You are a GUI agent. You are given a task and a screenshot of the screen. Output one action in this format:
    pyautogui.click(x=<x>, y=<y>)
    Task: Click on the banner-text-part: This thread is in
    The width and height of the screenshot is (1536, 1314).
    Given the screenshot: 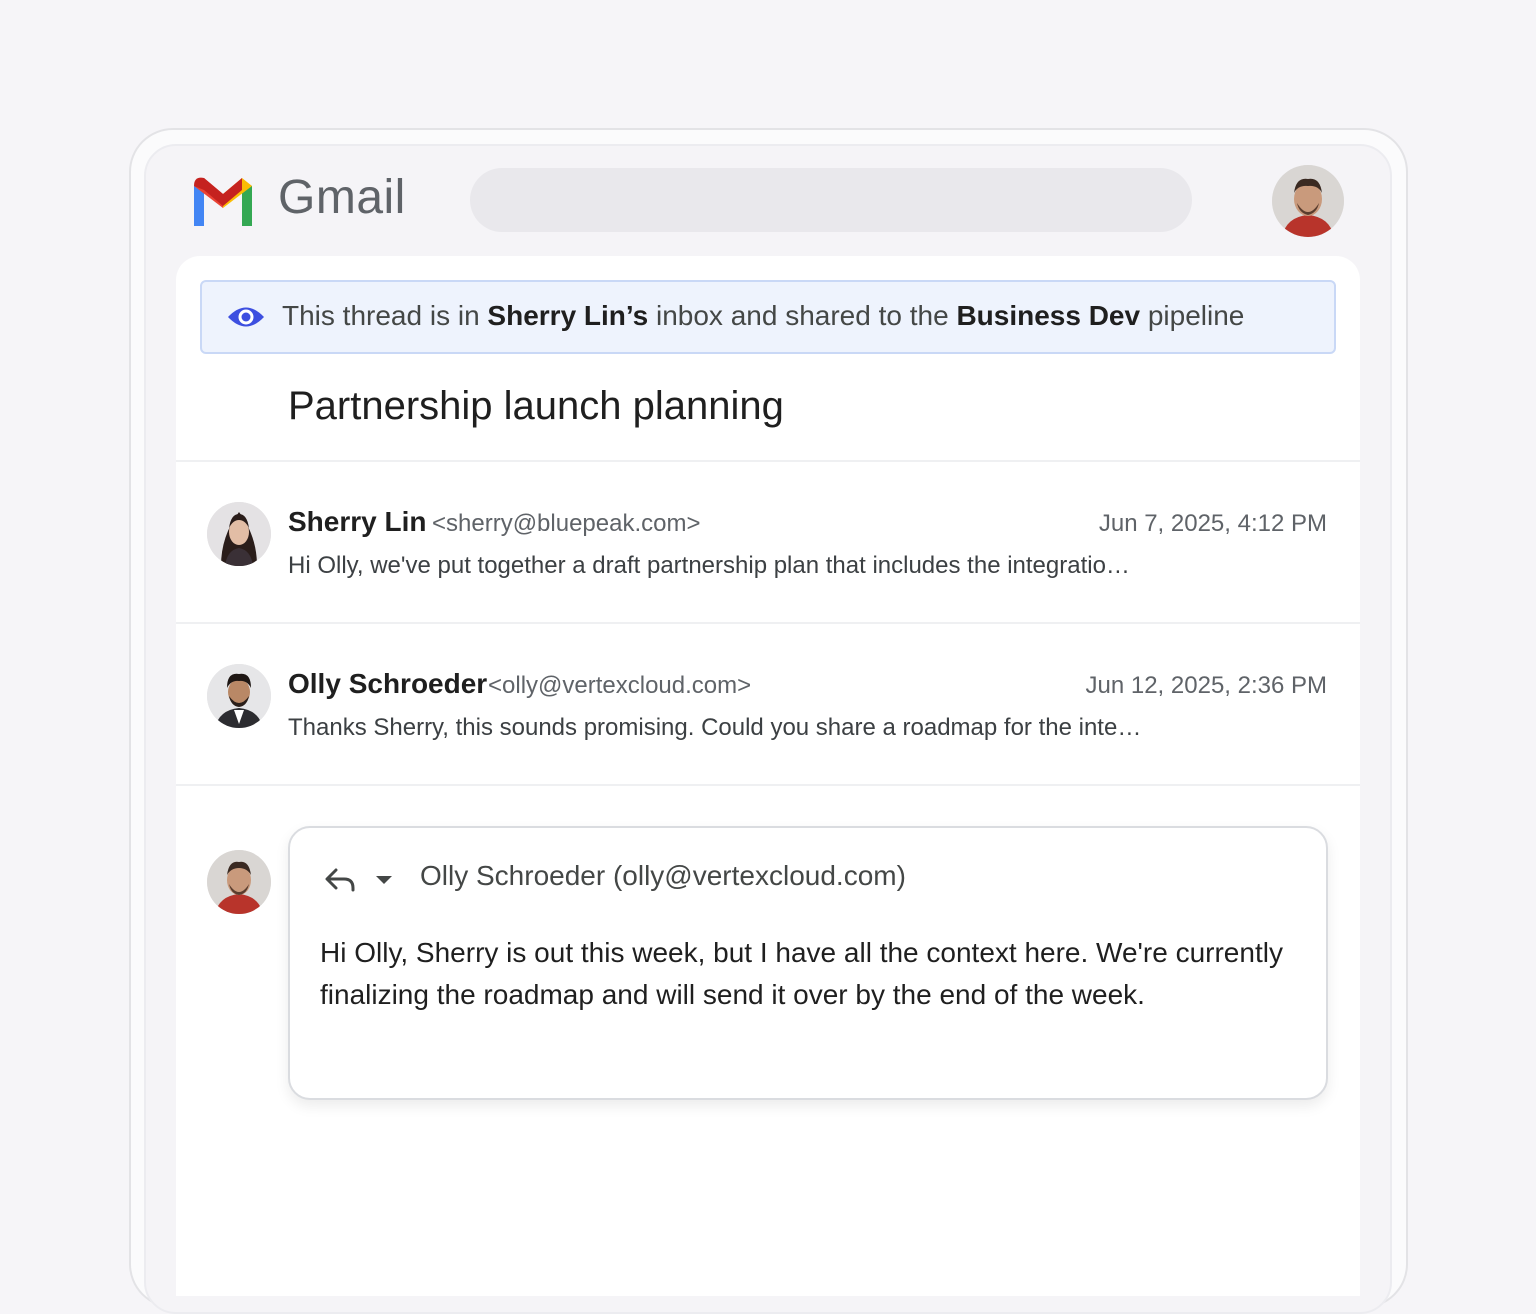 What is the action you would take?
    pyautogui.click(x=385, y=315)
    